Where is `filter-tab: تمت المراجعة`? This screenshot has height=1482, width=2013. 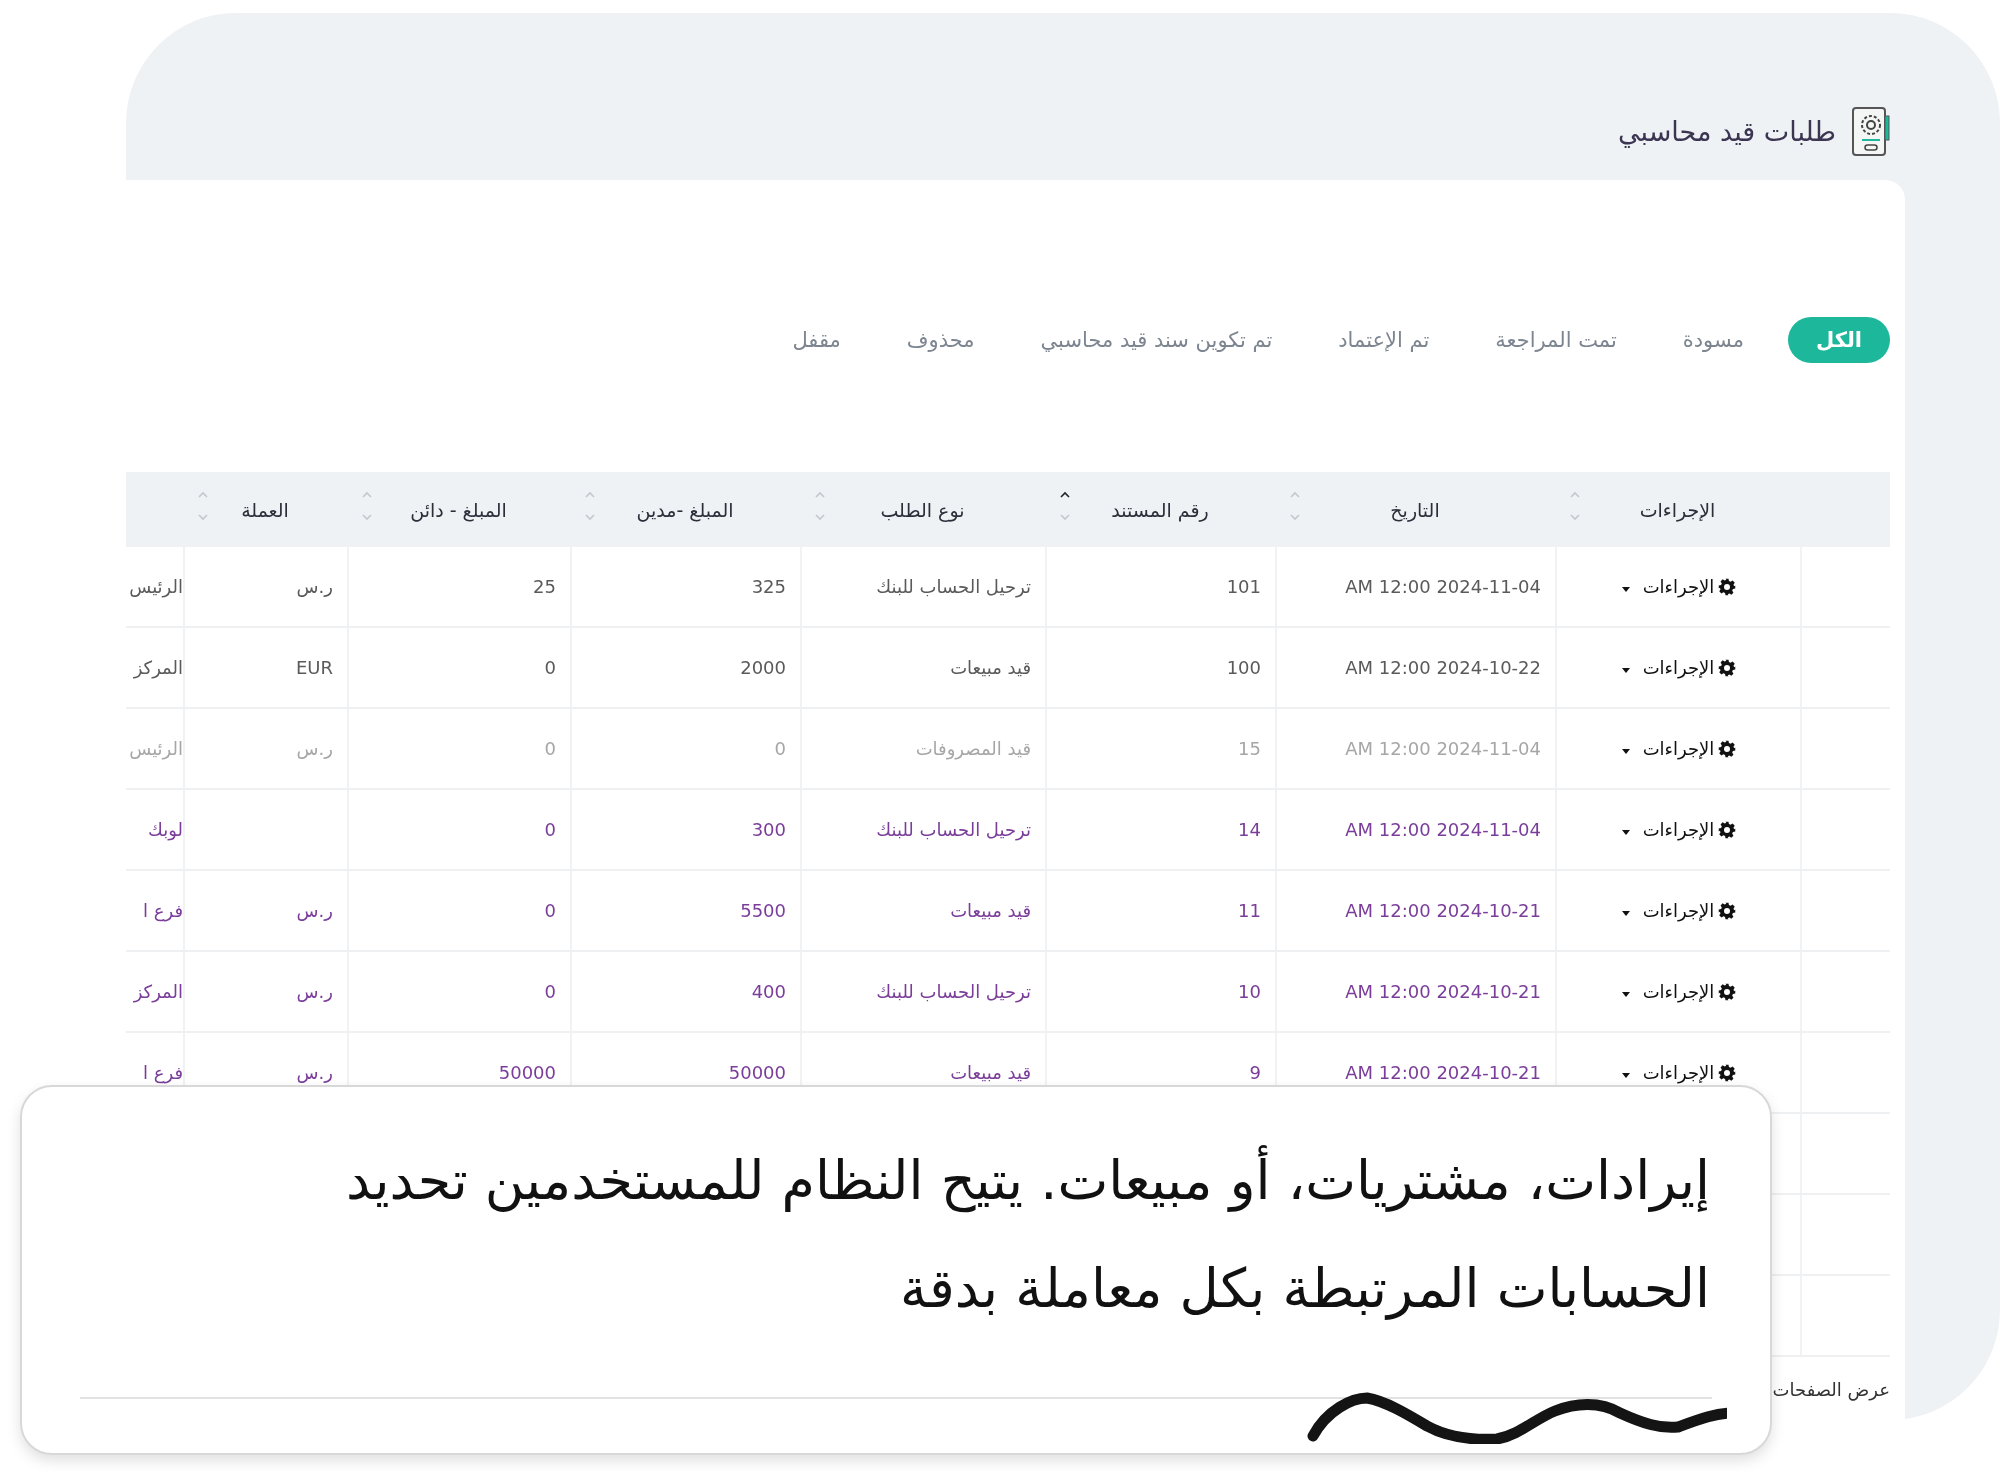
filter-tab: تمت المراجعة is located at coordinates (1556, 340).